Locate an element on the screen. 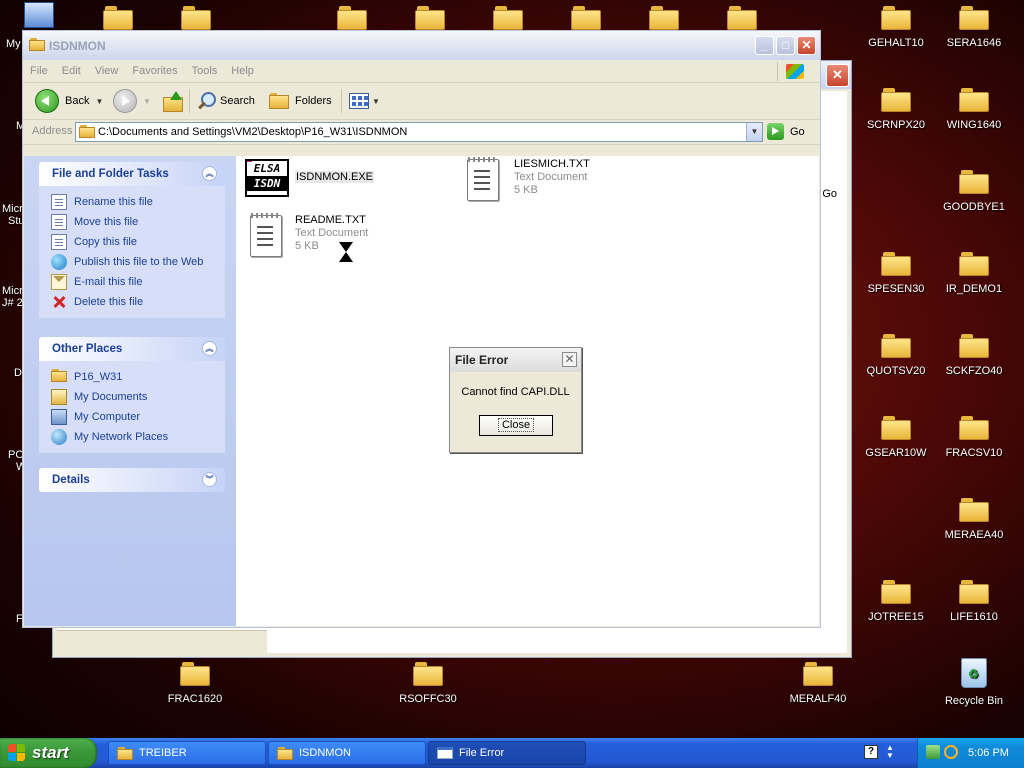 The image size is (1024, 768). taskbar-button-treiber: TREIBER is located at coordinates (187, 753).